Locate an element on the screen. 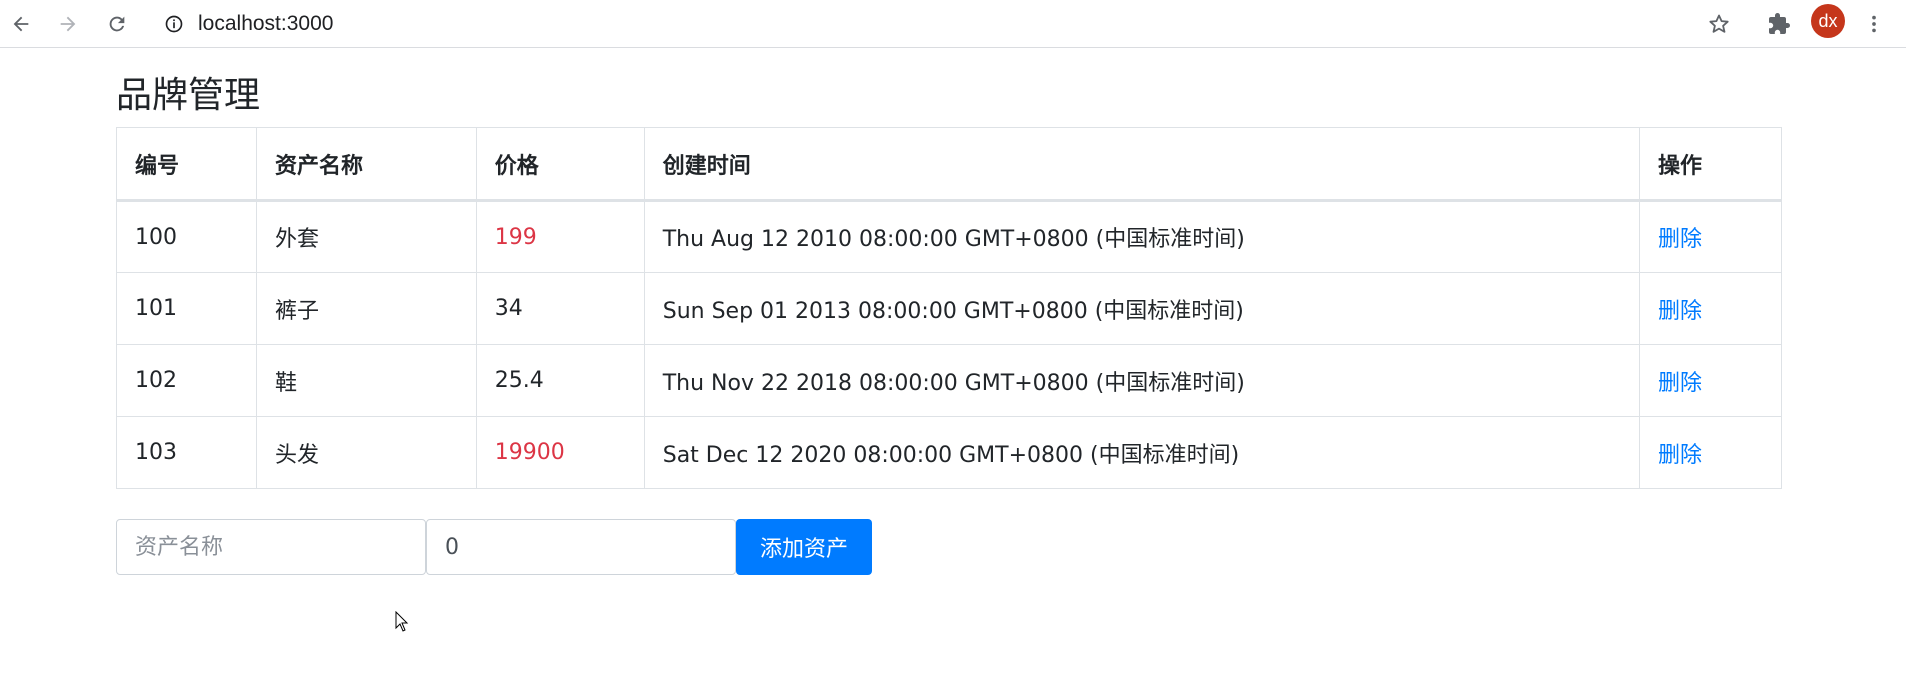 The width and height of the screenshot is (1906, 681). add-asset-form: 添加资产 is located at coordinates (494, 547).